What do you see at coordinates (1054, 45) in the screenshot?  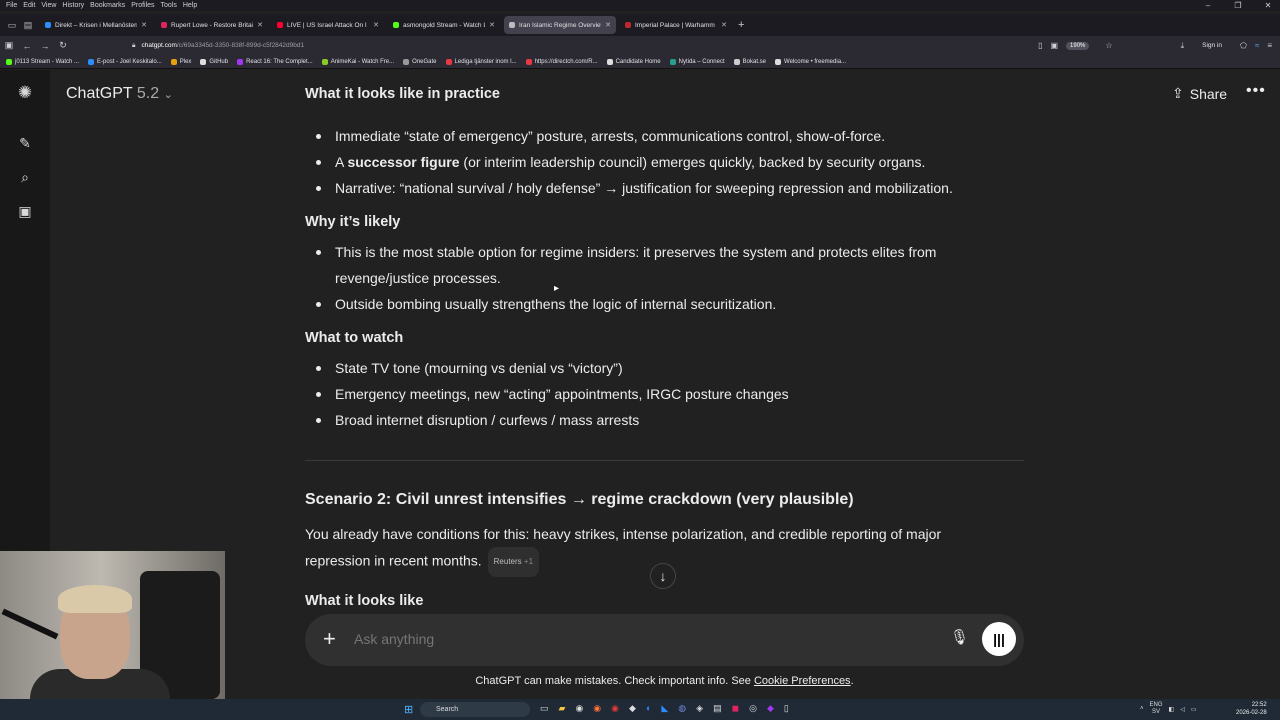 I see `picture-icon: ▣` at bounding box center [1054, 45].